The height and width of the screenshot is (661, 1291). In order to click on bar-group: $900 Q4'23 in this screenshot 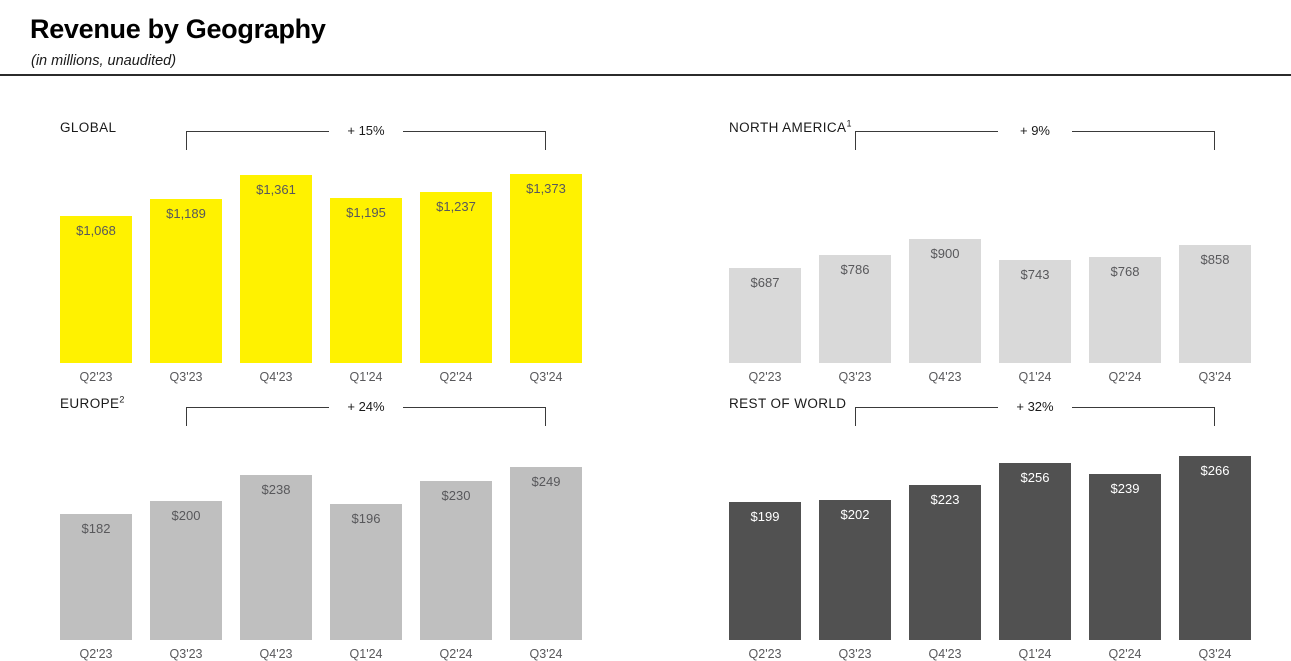, I will do `click(945, 270)`.